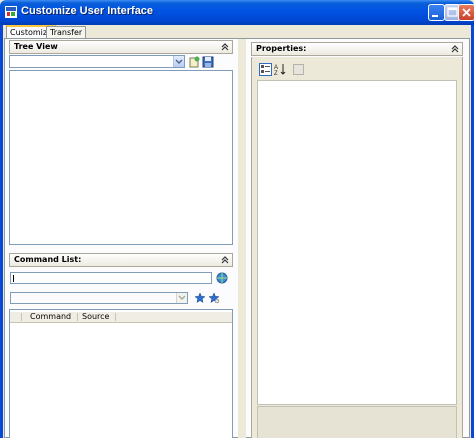  Describe the element at coordinates (265, 69) in the screenshot. I see `categorized-icon` at that location.